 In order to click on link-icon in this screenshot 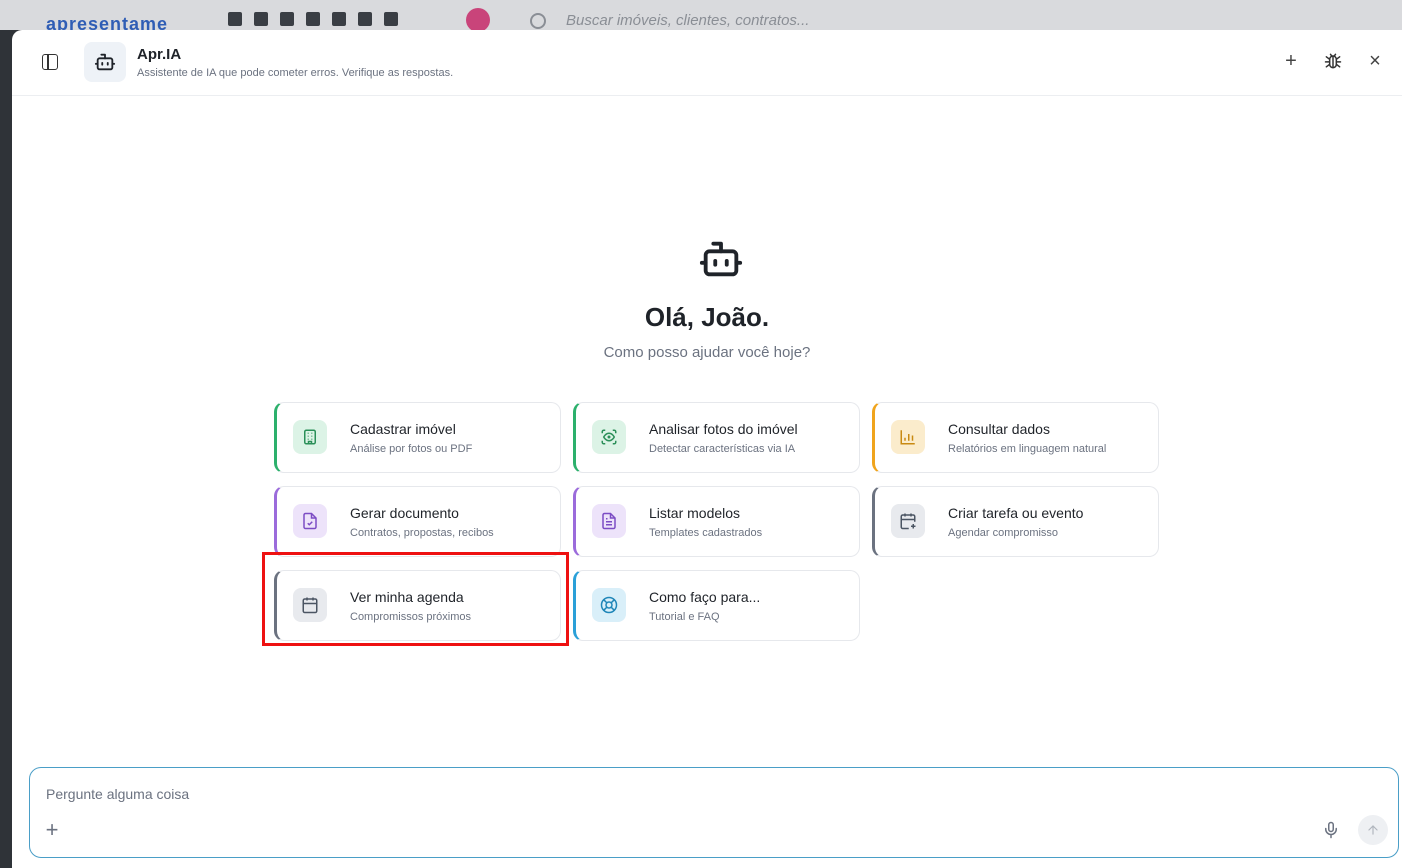, I will do `click(313, 19)`.